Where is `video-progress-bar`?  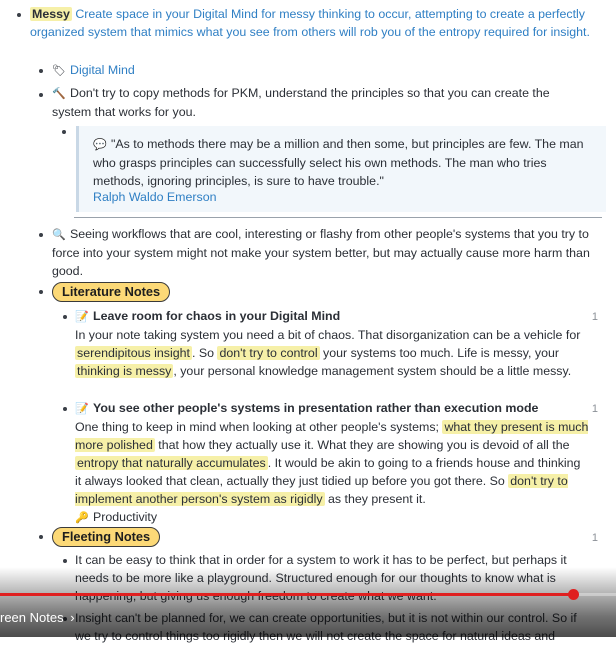 video-progress-bar is located at coordinates (308, 594).